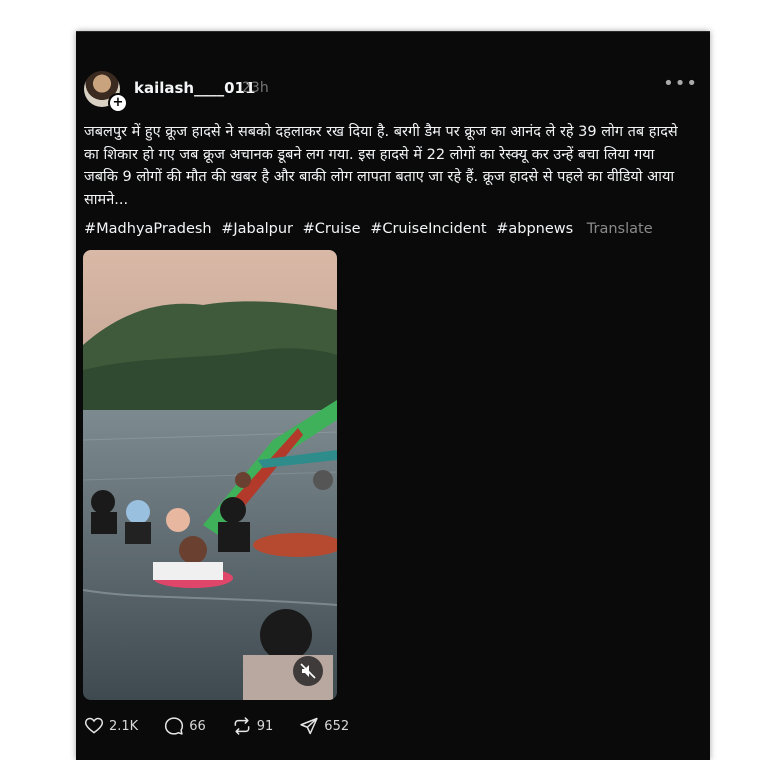 Image resolution: width=760 pixels, height=760 pixels. I want to click on heart-icon, so click(94, 725).